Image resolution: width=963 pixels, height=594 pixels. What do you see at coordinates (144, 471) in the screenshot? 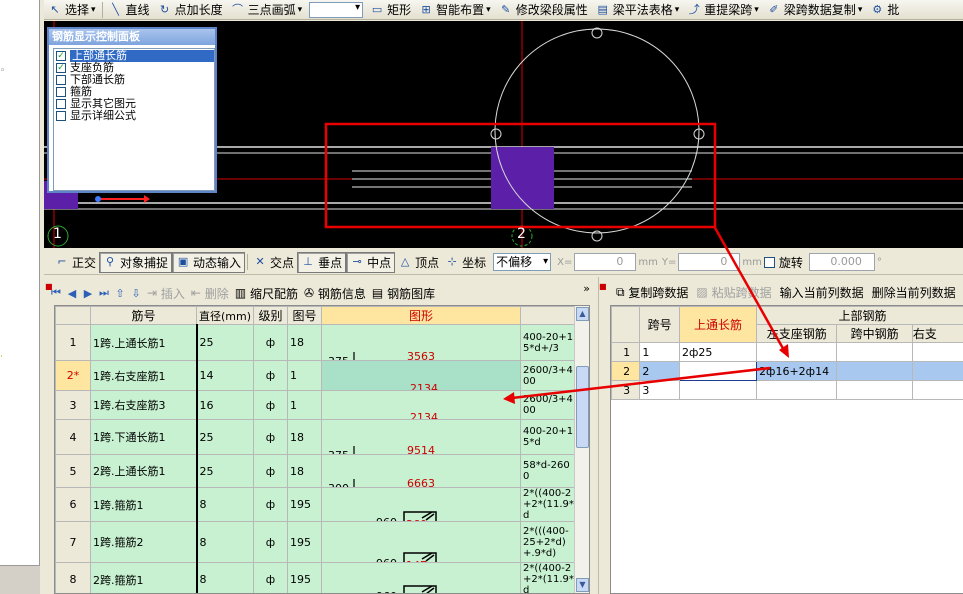
I see `rebar-name-cell: 2跨.上通长筋1` at bounding box center [144, 471].